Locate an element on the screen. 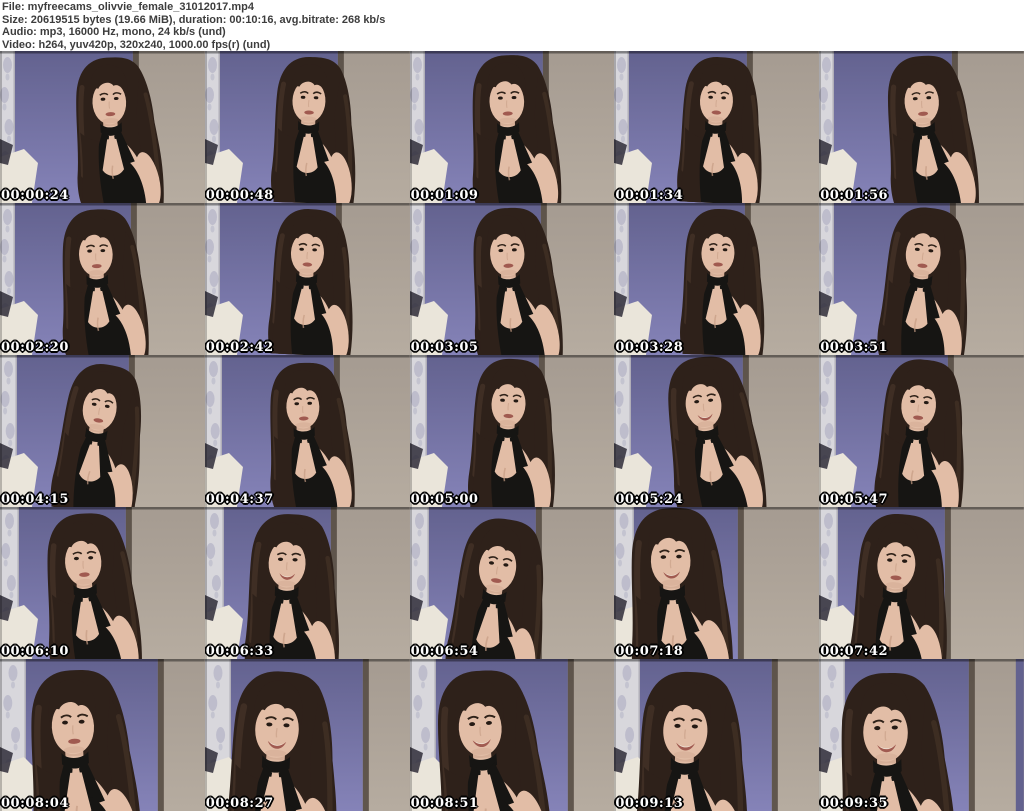 This screenshot has height=811, width=1024. video-thumbnail: 00:00:48 is located at coordinates (307, 127).